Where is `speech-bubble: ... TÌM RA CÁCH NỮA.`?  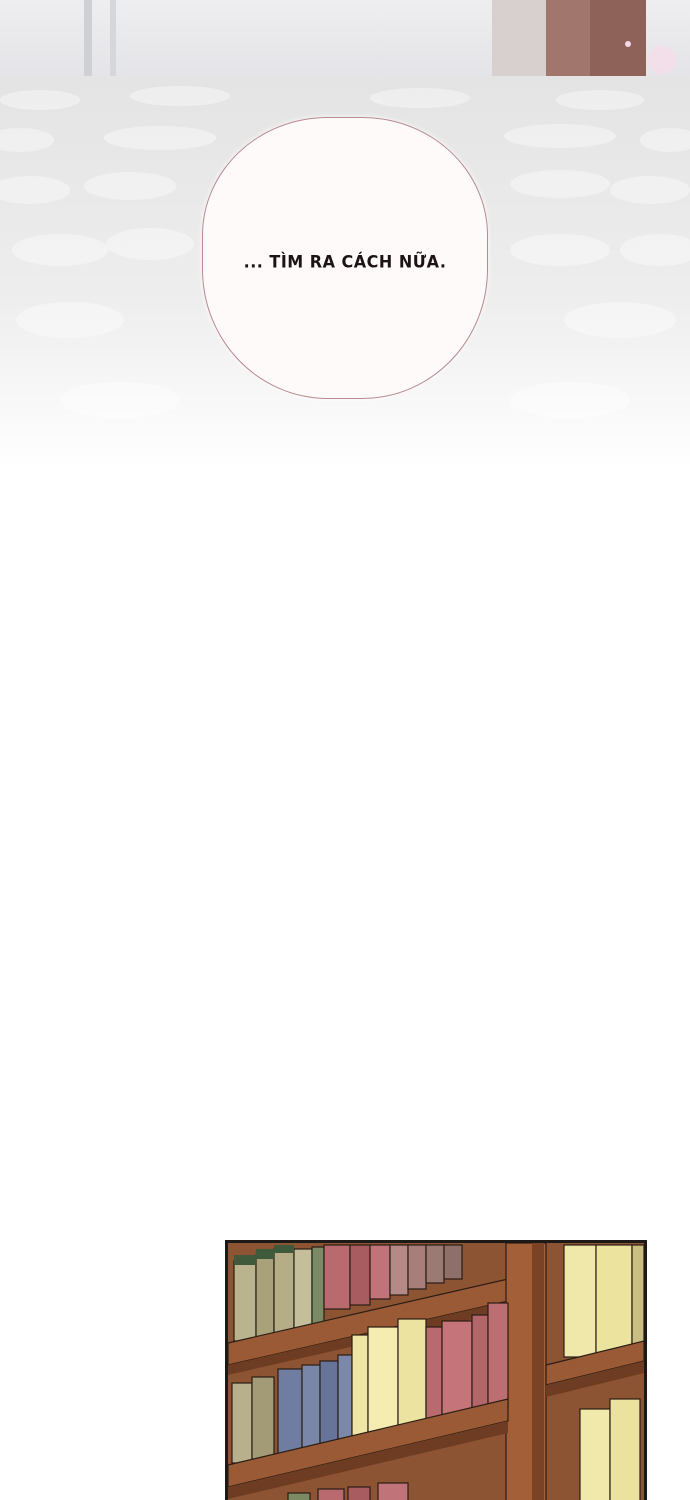
speech-bubble: ... TÌM RA CÁCH NỮA. is located at coordinates (345, 258).